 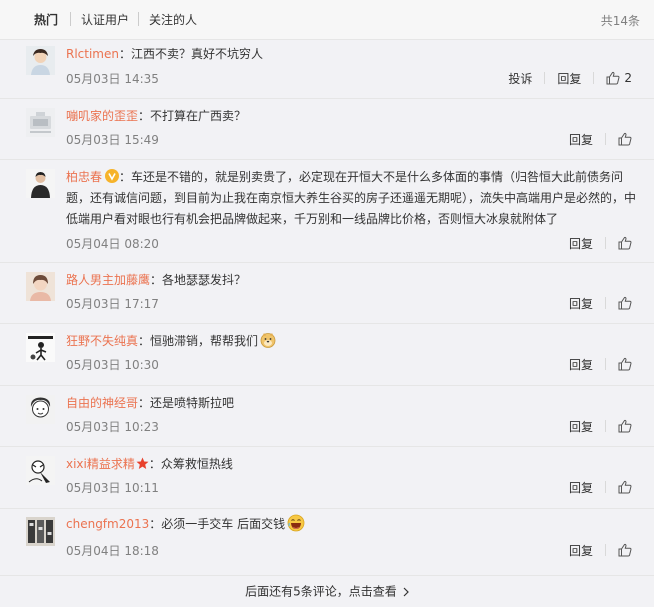 What do you see at coordinates (198, 116) in the screenshot?
I see `comment-text: 不打算在广西卖？` at bounding box center [198, 116].